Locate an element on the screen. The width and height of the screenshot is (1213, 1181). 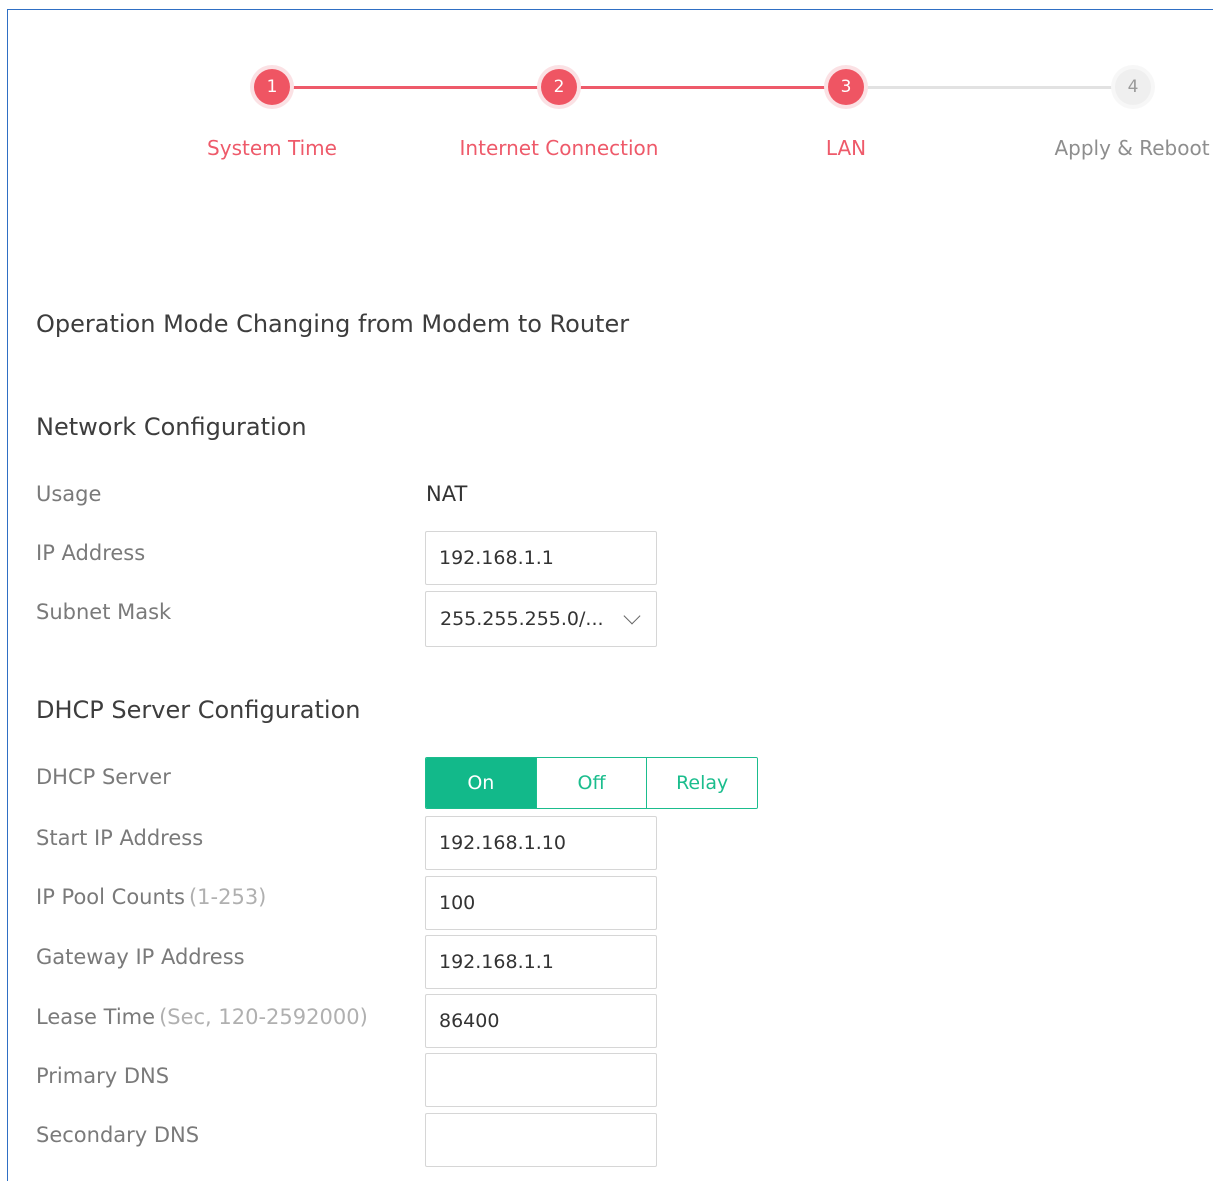
subnet-mask-label: Subnet Mask is located at coordinates (104, 612).